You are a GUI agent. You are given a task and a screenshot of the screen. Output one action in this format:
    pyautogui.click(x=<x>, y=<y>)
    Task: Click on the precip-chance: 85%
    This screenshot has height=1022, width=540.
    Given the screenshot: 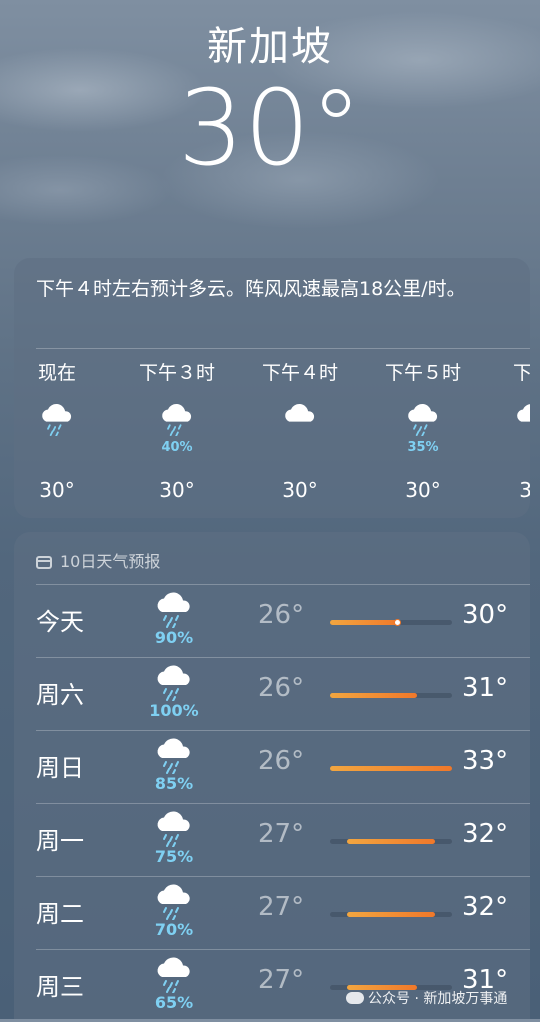 What is the action you would take?
    pyautogui.click(x=174, y=783)
    